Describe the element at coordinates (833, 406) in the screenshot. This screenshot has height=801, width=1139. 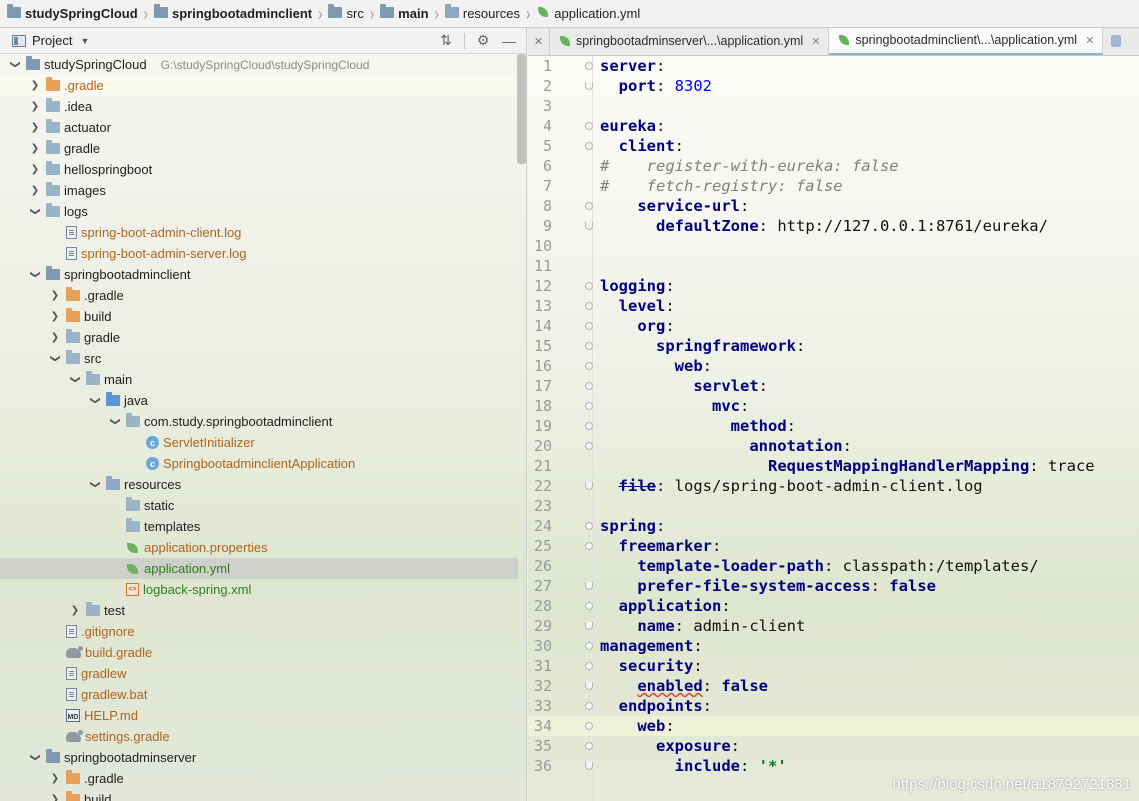
I see `code-line: 18 mvc:` at that location.